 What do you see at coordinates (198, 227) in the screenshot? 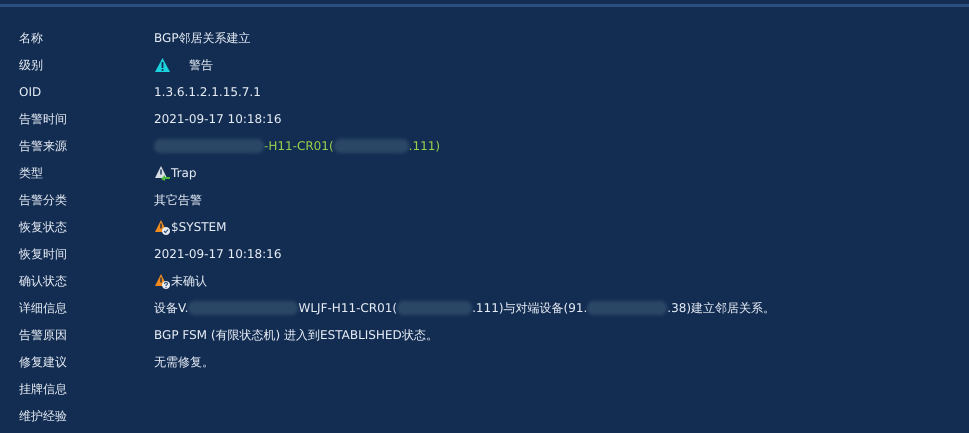
I see `field-value: $SYSTEM` at bounding box center [198, 227].